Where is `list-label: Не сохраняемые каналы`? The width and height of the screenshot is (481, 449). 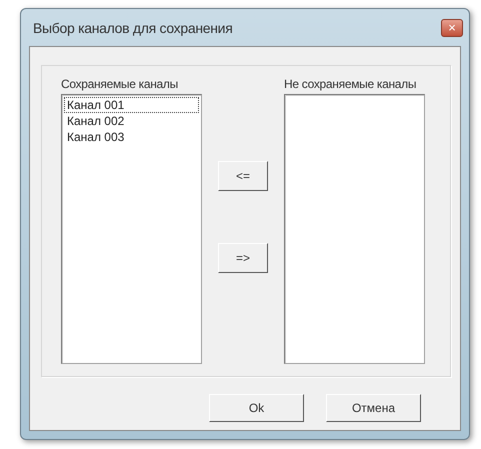
list-label: Не сохраняемые каналы is located at coordinates (351, 84).